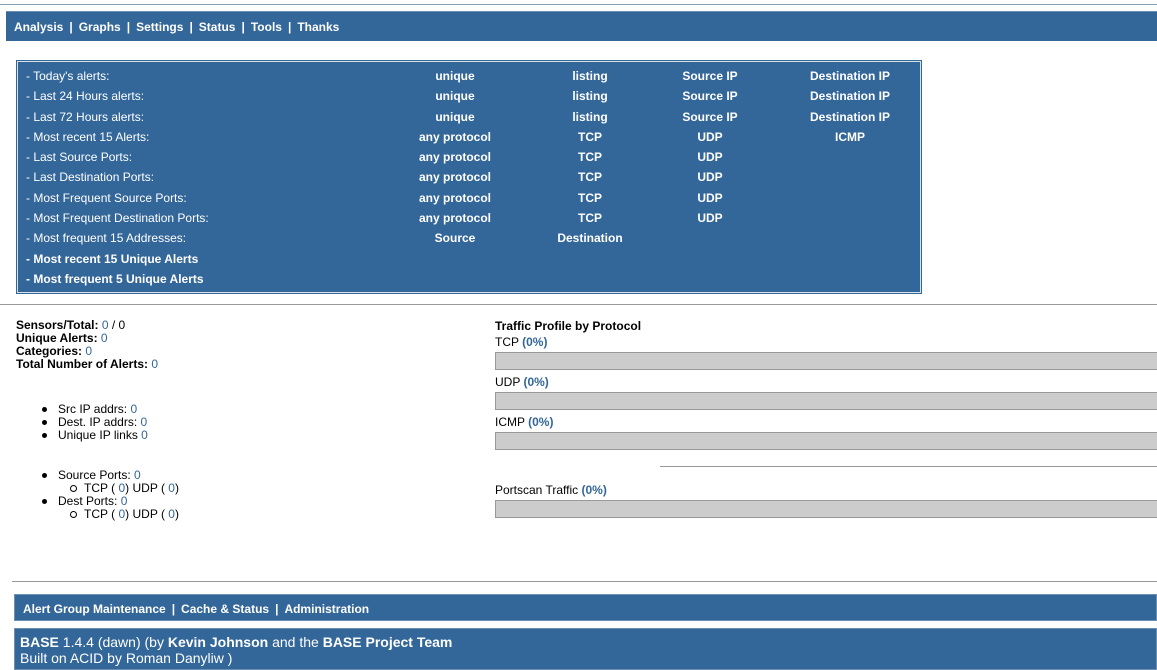 The width and height of the screenshot is (1157, 670). Describe the element at coordinates (850, 137) in the screenshot. I see `alert-link: ICMP` at that location.